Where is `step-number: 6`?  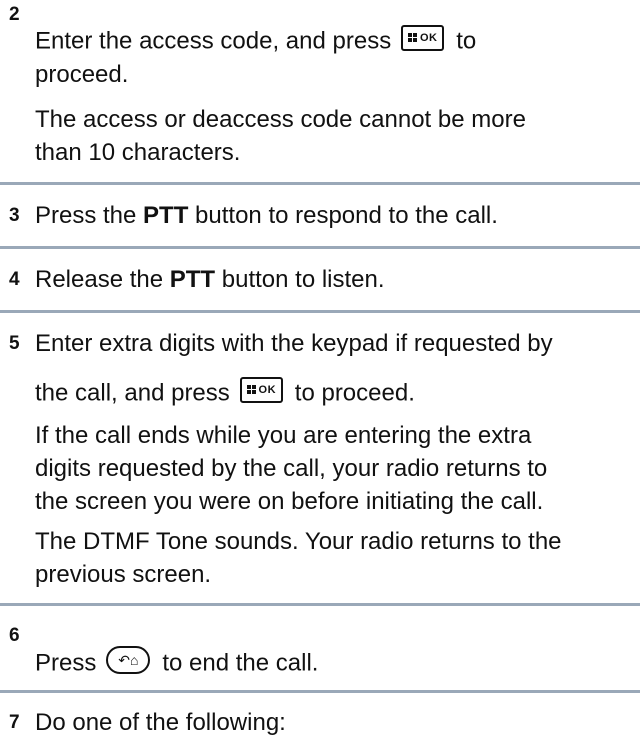 step-number: 6 is located at coordinates (14, 635).